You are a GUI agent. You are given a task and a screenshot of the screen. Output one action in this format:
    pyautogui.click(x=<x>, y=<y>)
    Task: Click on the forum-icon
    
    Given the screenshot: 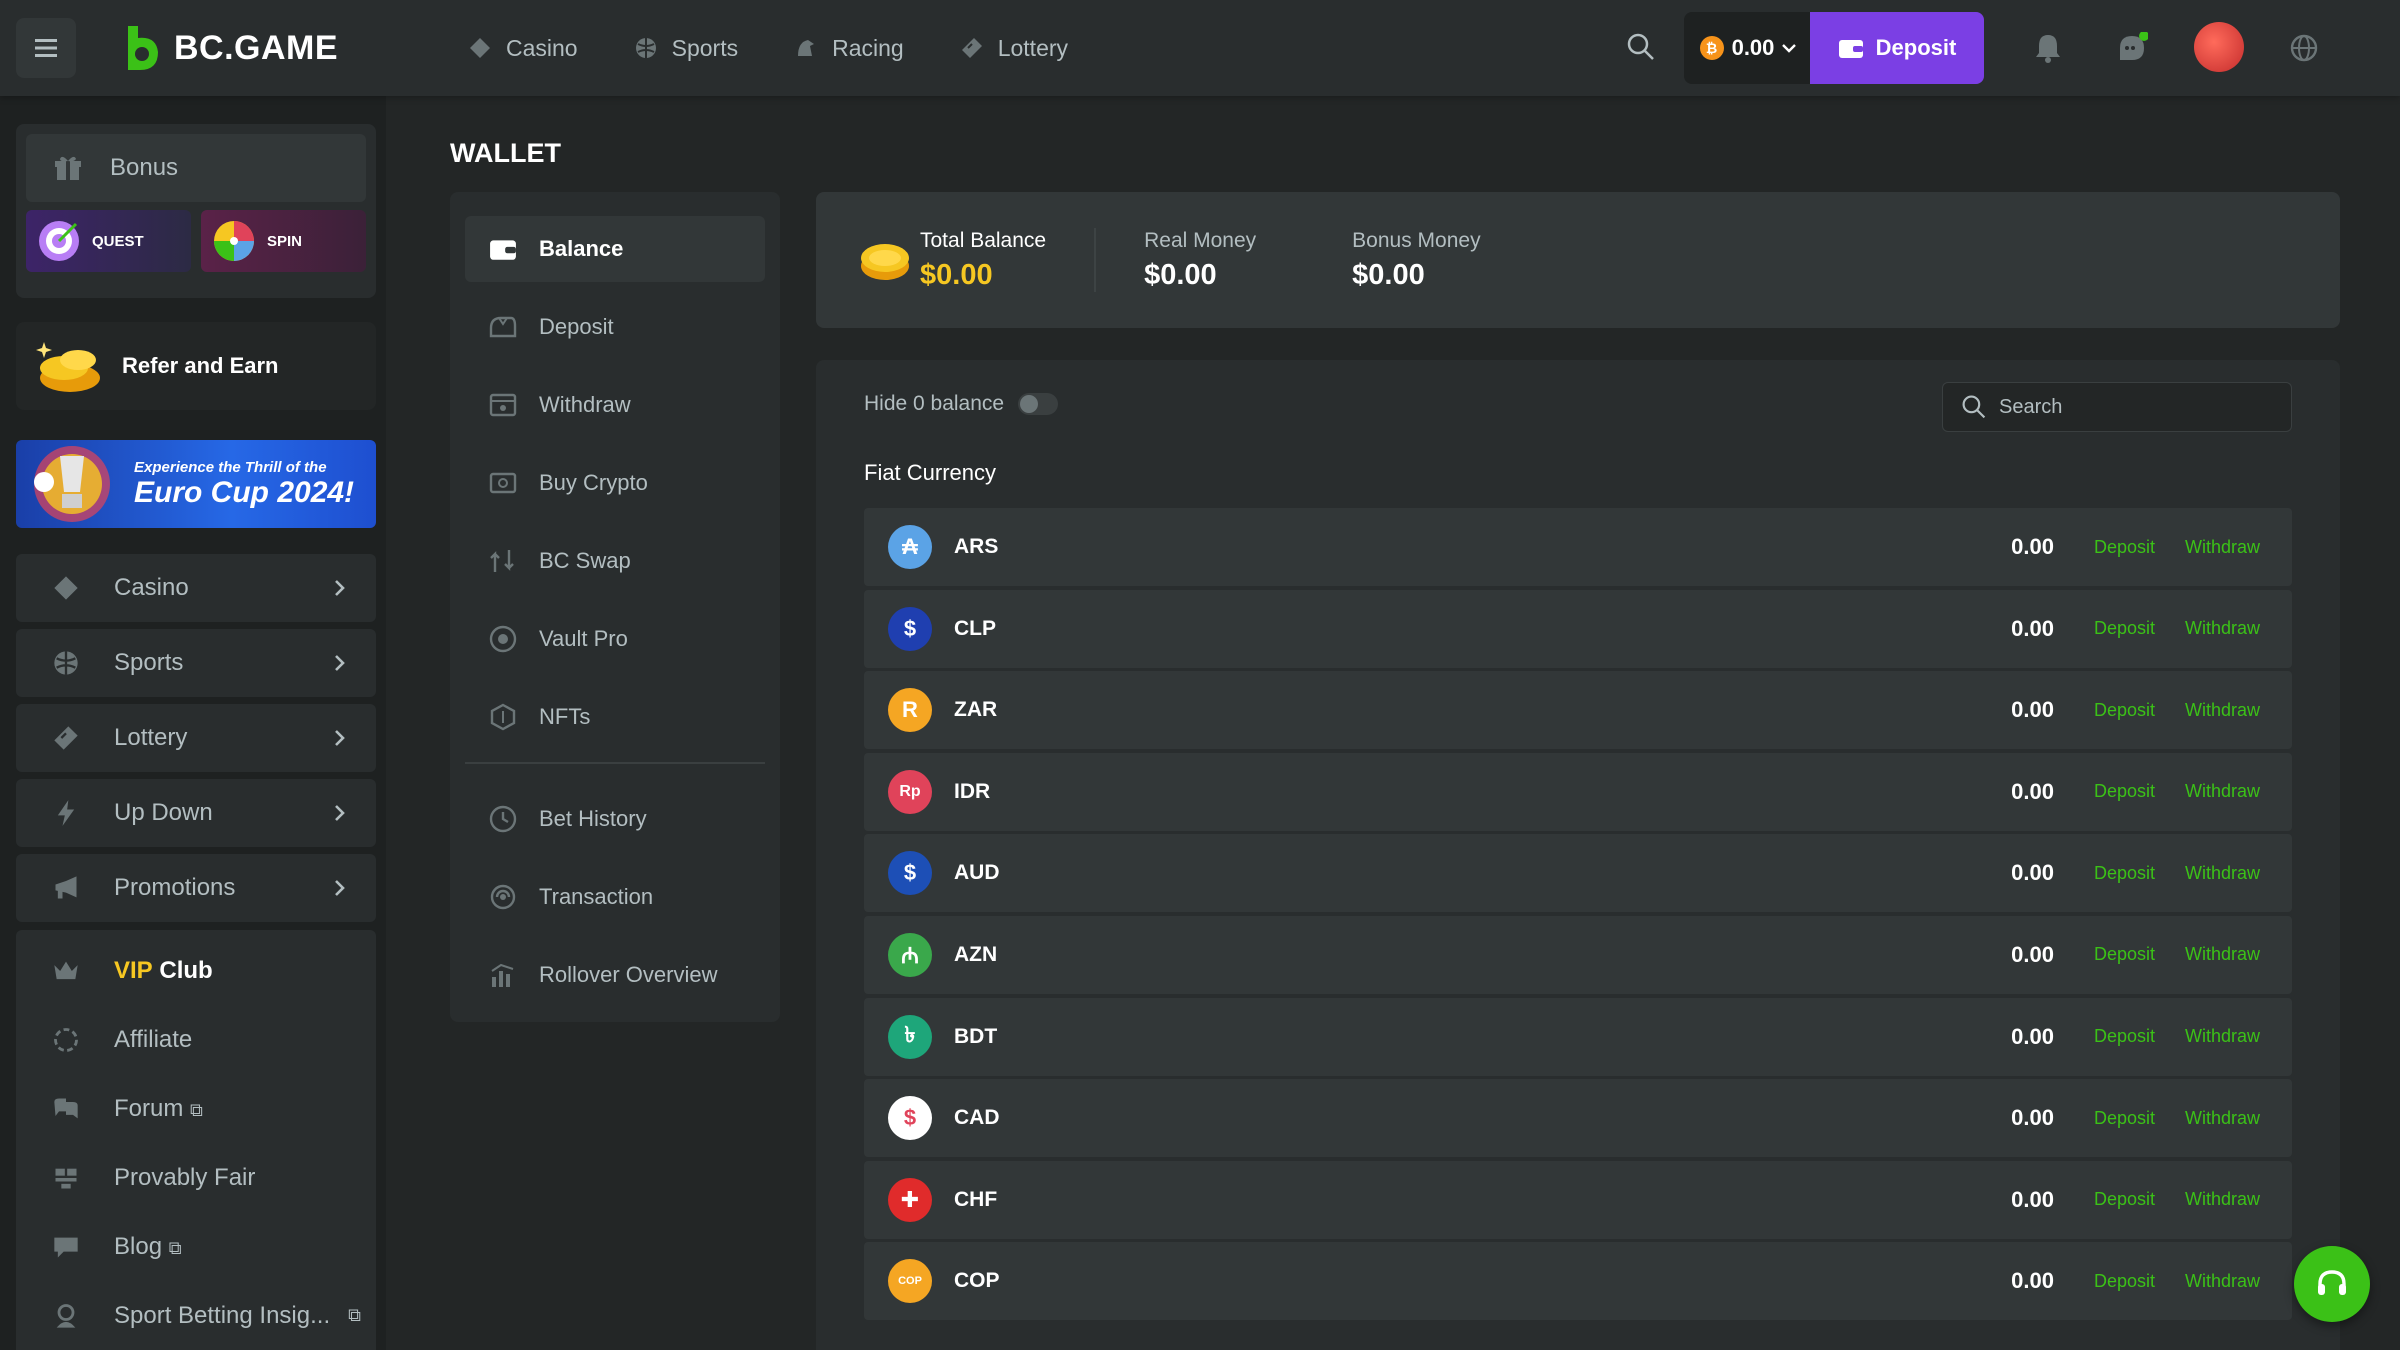 What is the action you would take?
    pyautogui.click(x=66, y=1108)
    